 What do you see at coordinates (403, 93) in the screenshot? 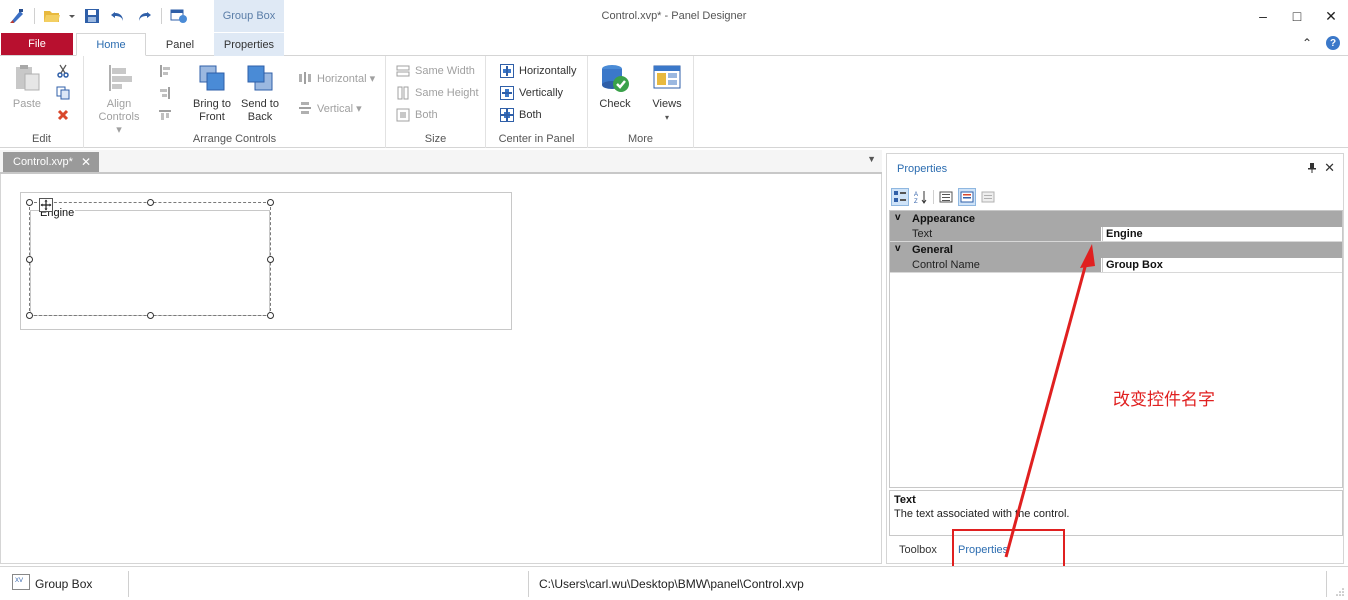
I see `same-height-icon` at bounding box center [403, 93].